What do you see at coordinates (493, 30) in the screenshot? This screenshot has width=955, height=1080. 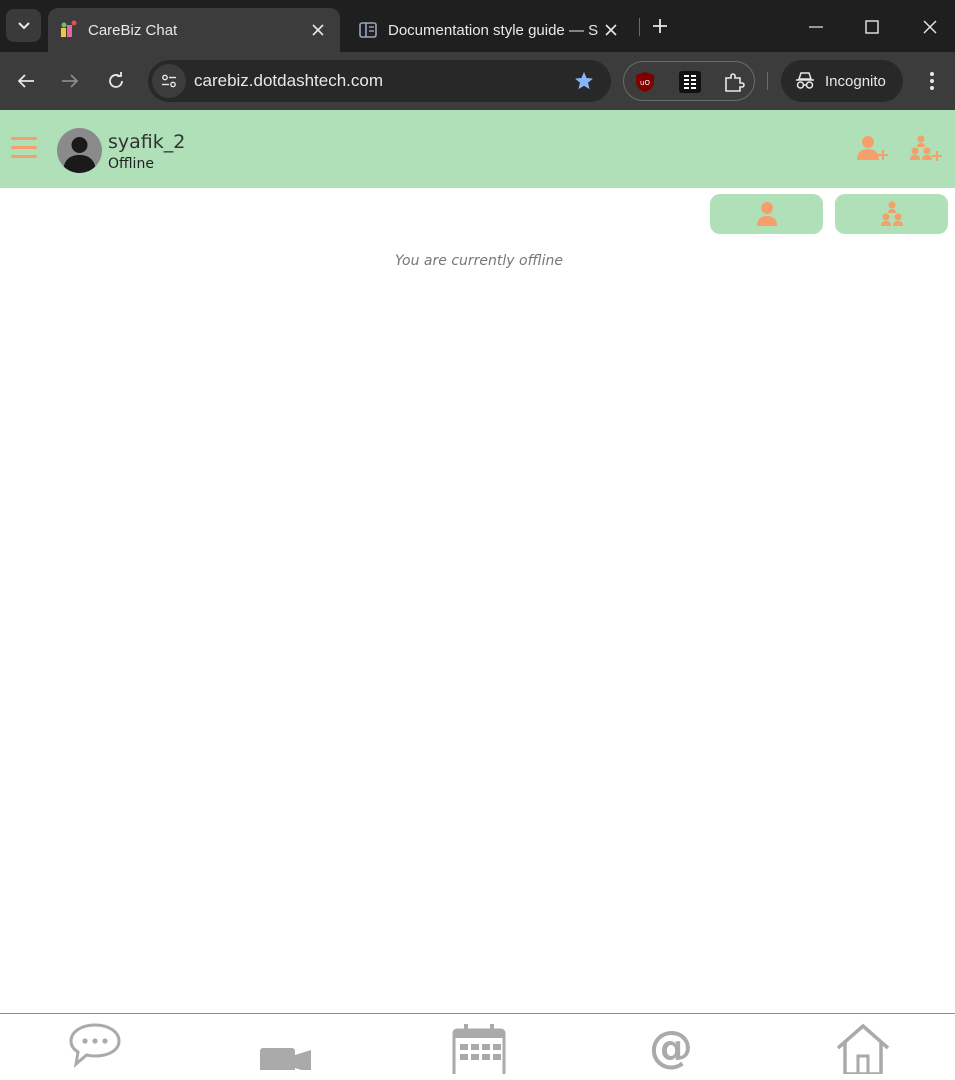 I see `tab-title: Documentation style guide — S` at bounding box center [493, 30].